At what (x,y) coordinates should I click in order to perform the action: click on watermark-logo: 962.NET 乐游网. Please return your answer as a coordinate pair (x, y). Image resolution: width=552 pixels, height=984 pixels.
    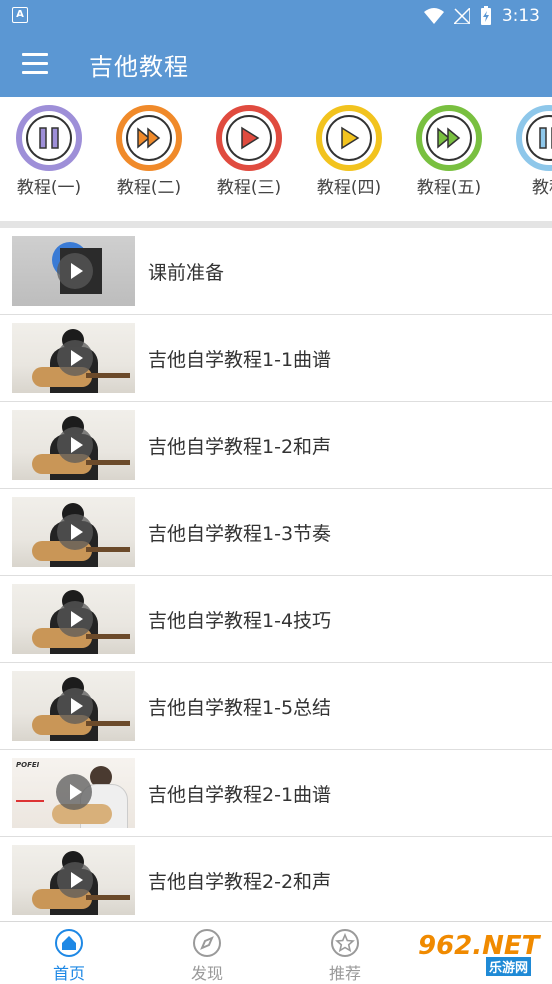
    Looking at the image, I should click on (480, 953).